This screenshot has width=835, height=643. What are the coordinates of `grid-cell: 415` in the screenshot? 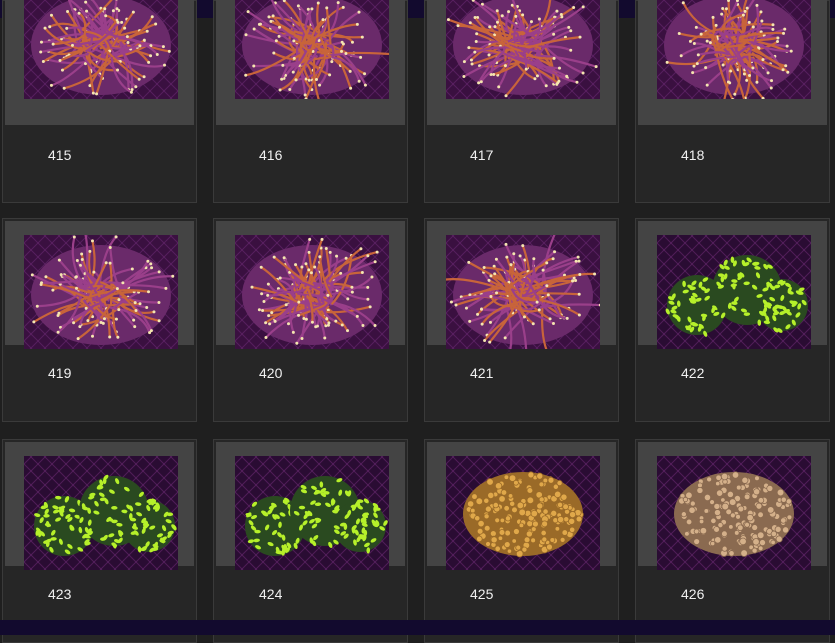 It's located at (99, 101).